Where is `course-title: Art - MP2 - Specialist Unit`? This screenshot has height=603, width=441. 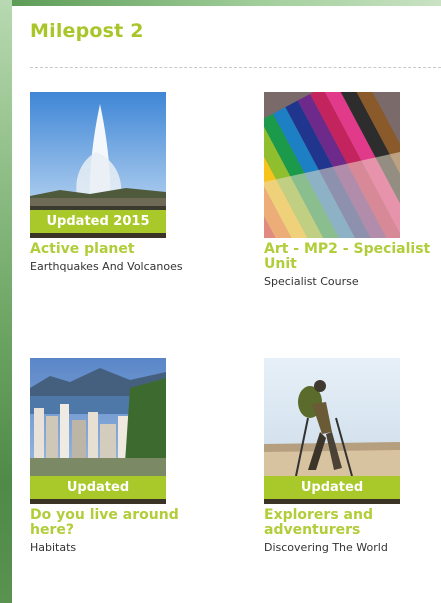
course-title: Art - MP2 - Specialist Unit is located at coordinates (351, 257).